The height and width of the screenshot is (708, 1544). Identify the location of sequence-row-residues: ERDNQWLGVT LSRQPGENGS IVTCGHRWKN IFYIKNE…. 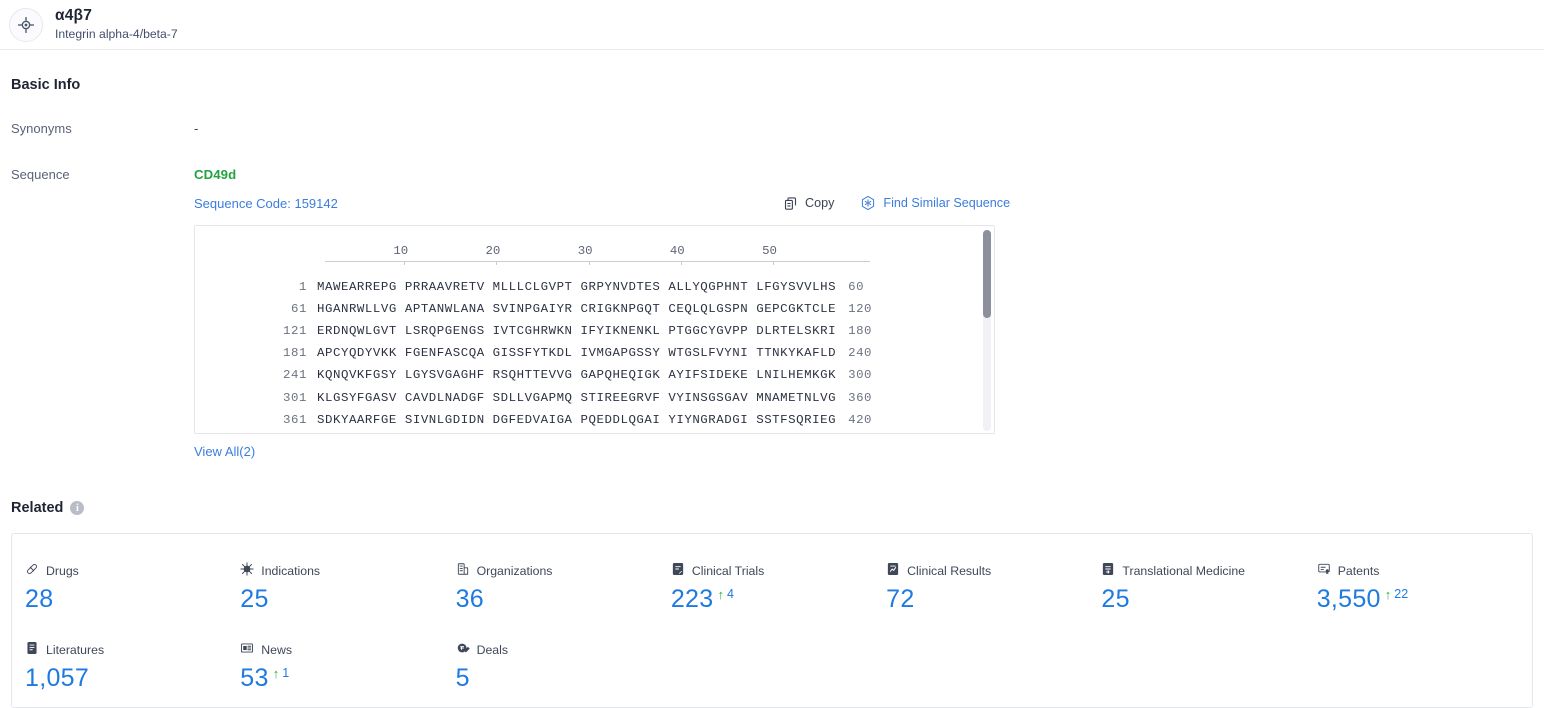
(577, 331).